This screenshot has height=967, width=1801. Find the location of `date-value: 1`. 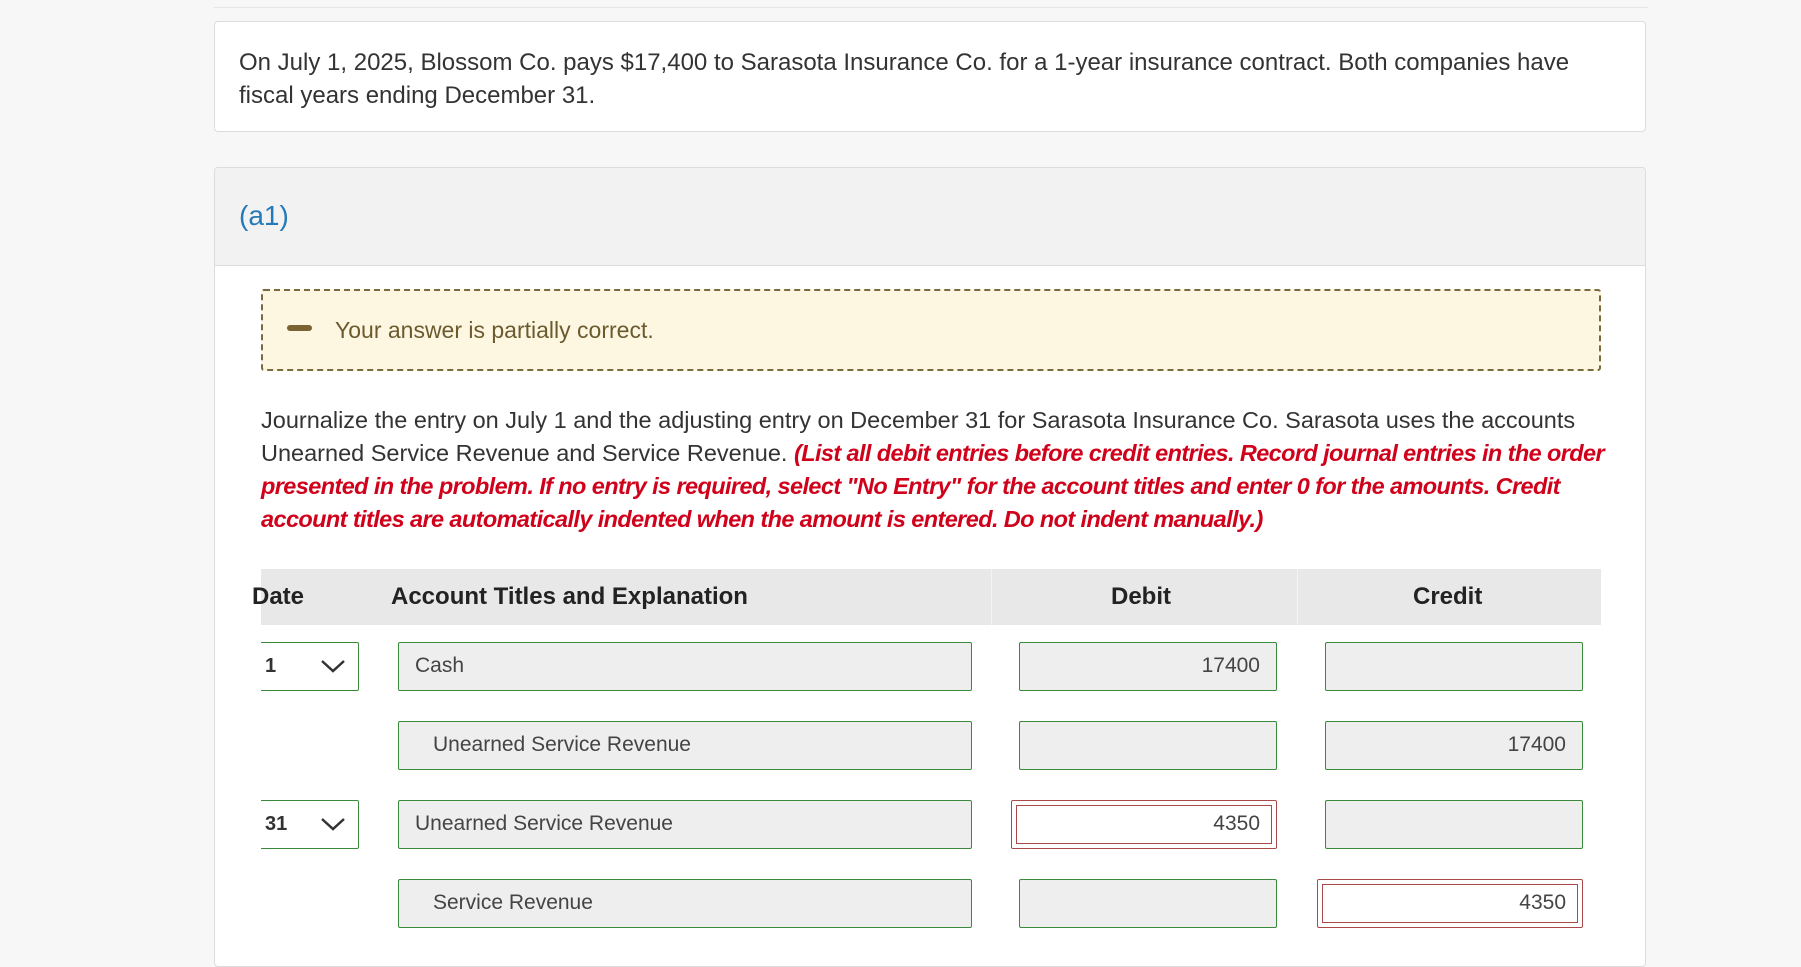

date-value: 1 is located at coordinates (271, 666).